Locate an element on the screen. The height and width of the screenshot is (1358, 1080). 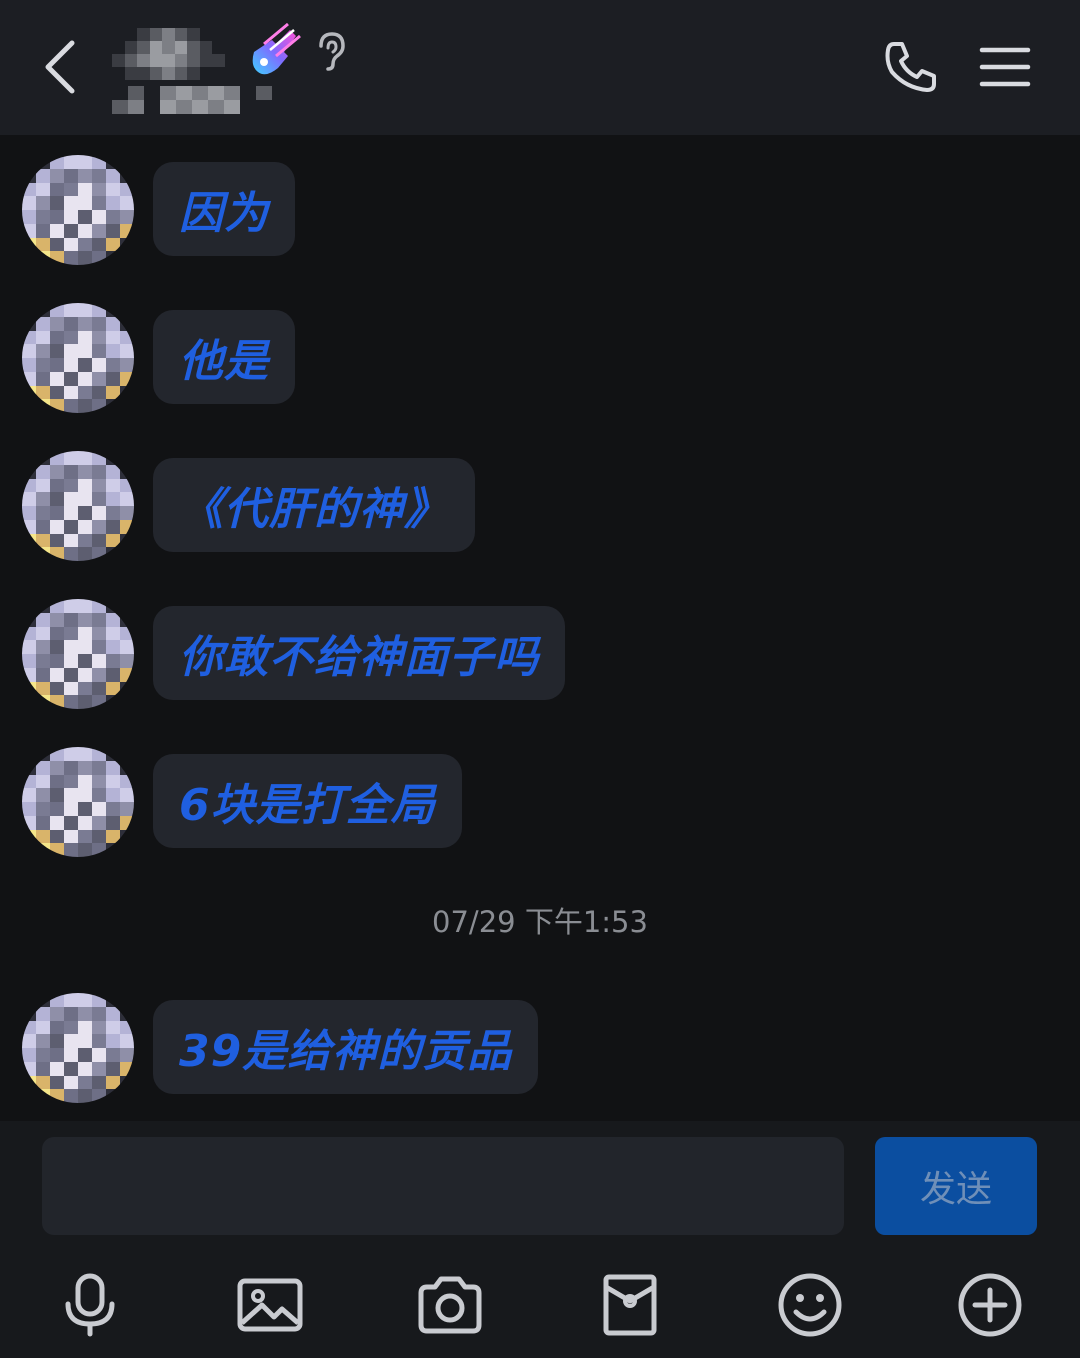
message-text: 《代肝的神》 is located at coordinates (314, 509).